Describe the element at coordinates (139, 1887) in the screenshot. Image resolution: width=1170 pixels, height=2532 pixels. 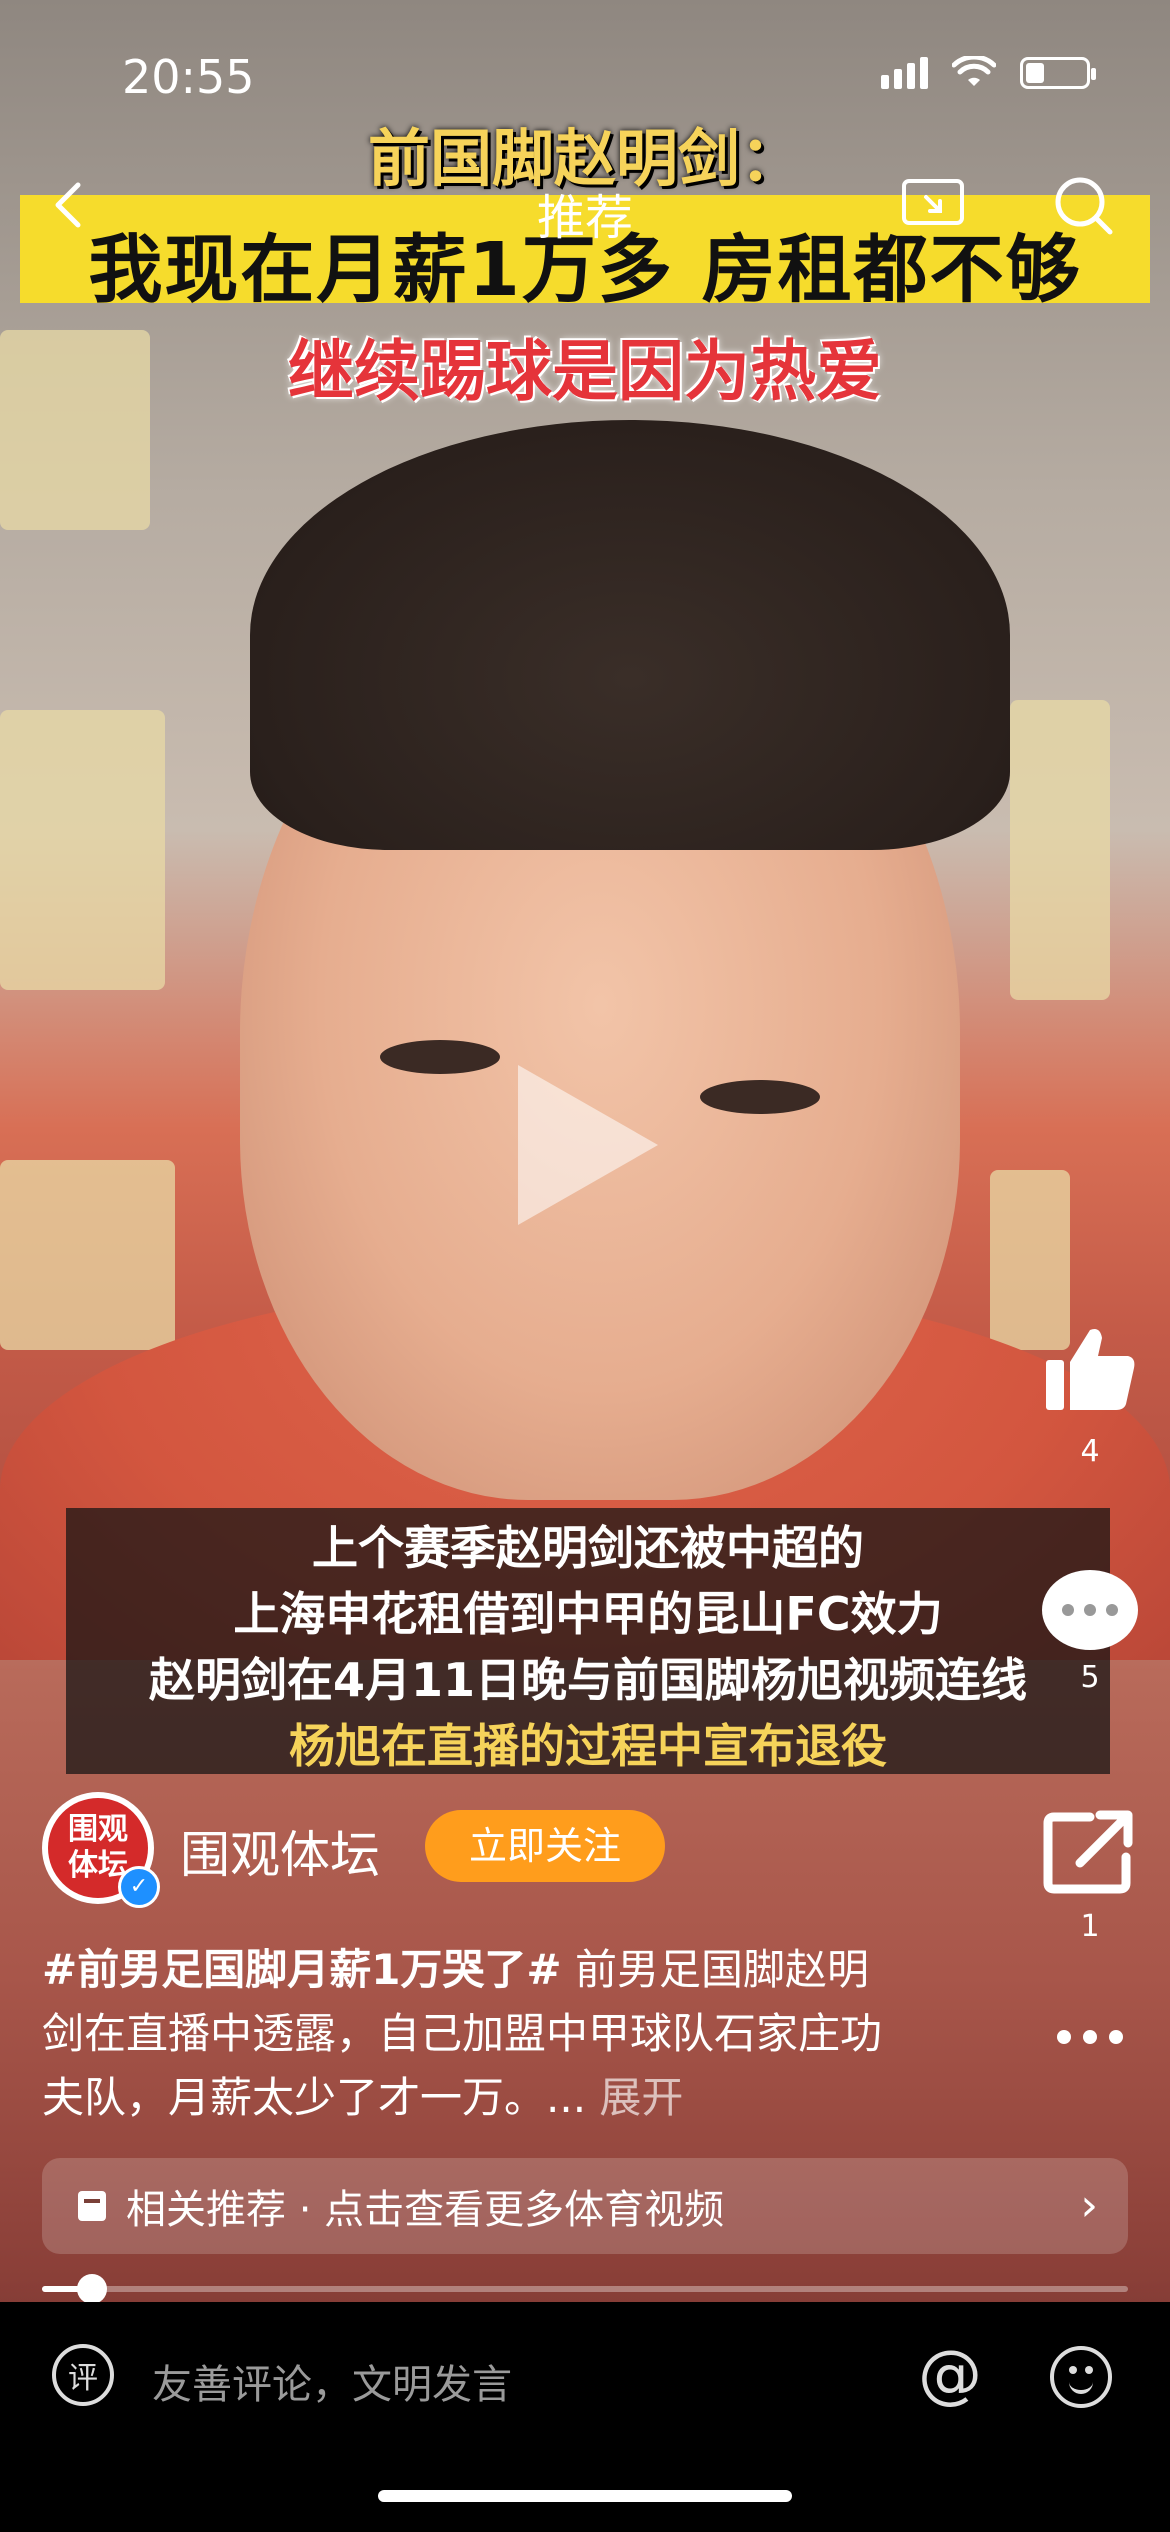
I see `verified-badge-icon: ✓` at that location.